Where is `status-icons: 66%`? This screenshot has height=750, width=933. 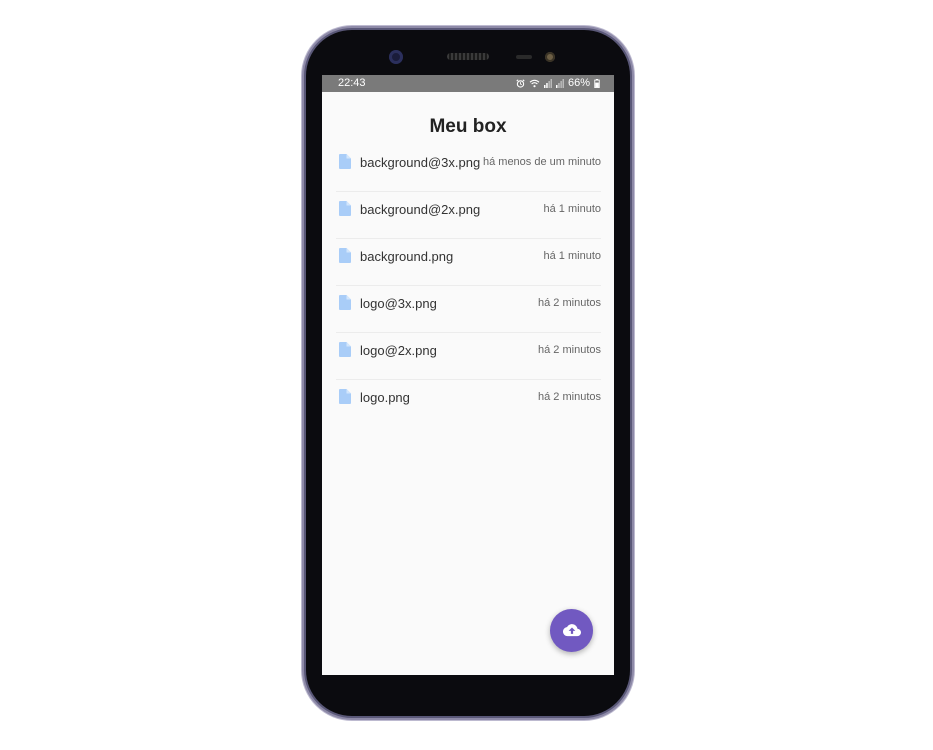 status-icons: 66% is located at coordinates (558, 83).